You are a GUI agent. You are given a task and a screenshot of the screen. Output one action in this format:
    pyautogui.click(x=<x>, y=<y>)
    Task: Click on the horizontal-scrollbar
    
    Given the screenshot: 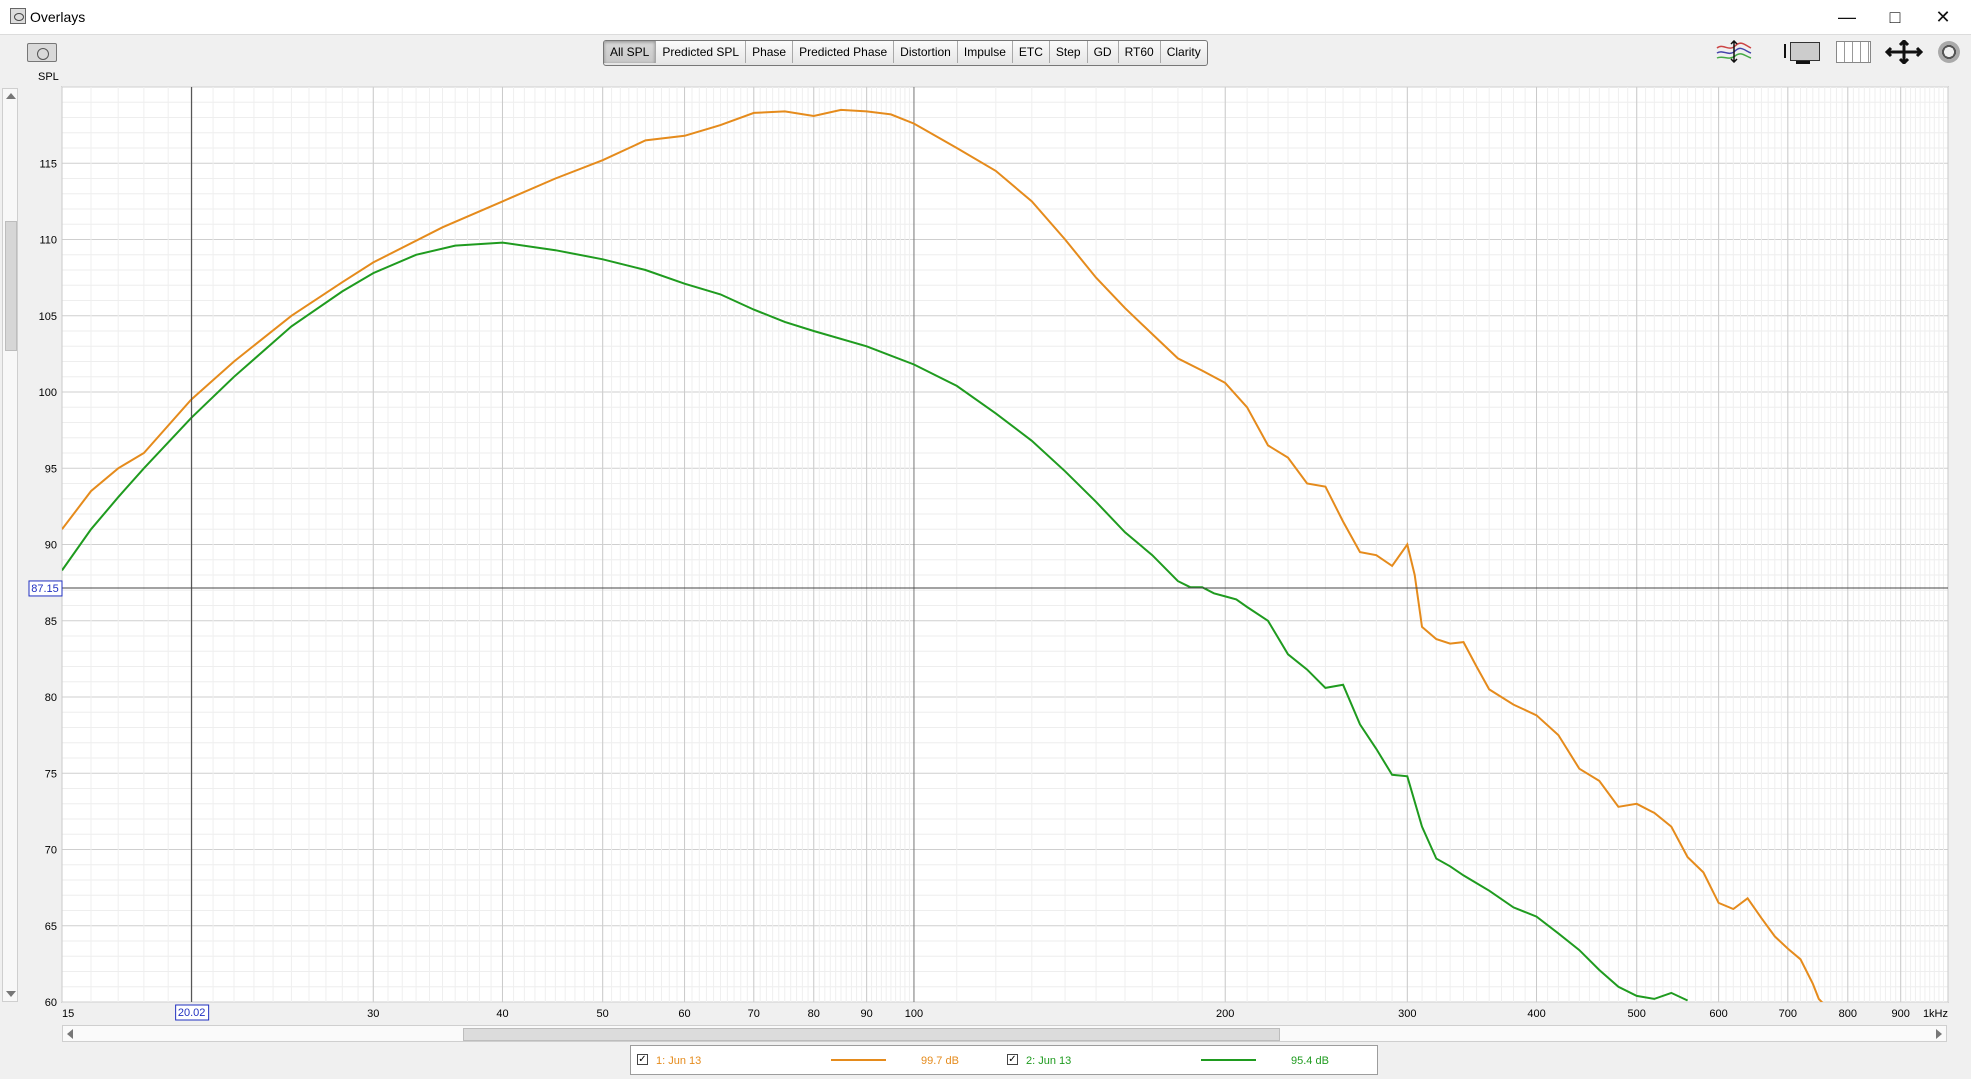 What is the action you would take?
    pyautogui.click(x=1004, y=1033)
    